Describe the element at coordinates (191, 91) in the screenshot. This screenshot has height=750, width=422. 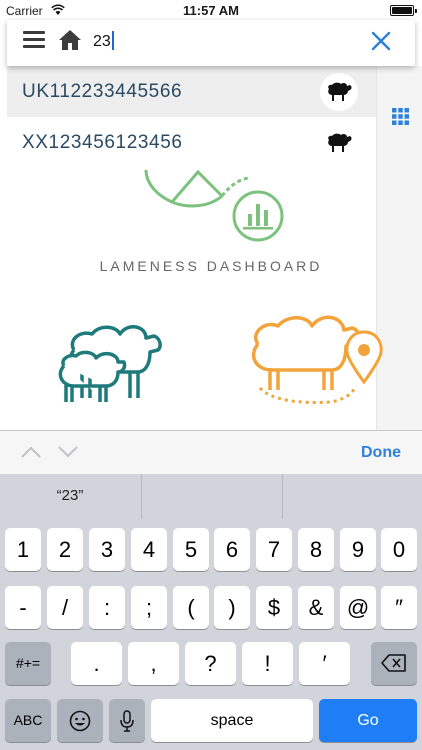
I see `search-result-row: UK112233445566` at that location.